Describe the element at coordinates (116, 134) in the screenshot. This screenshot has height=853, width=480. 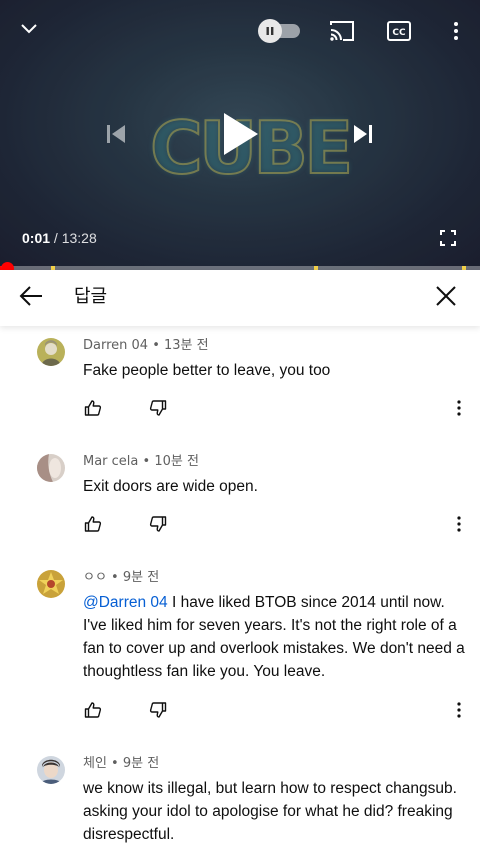
I see `skip-previous-icon` at that location.